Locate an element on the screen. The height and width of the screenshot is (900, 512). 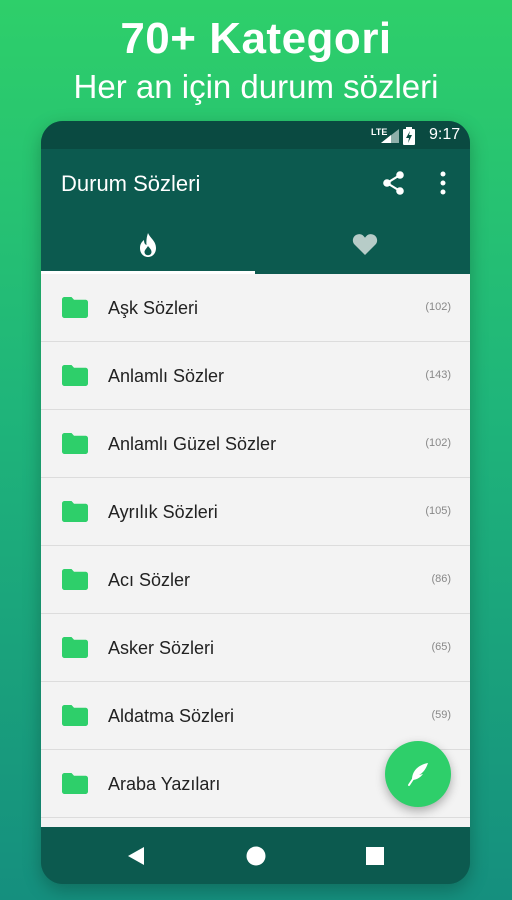
category-item: Aldatma Sözleri (59) is located at coordinates (255, 716).